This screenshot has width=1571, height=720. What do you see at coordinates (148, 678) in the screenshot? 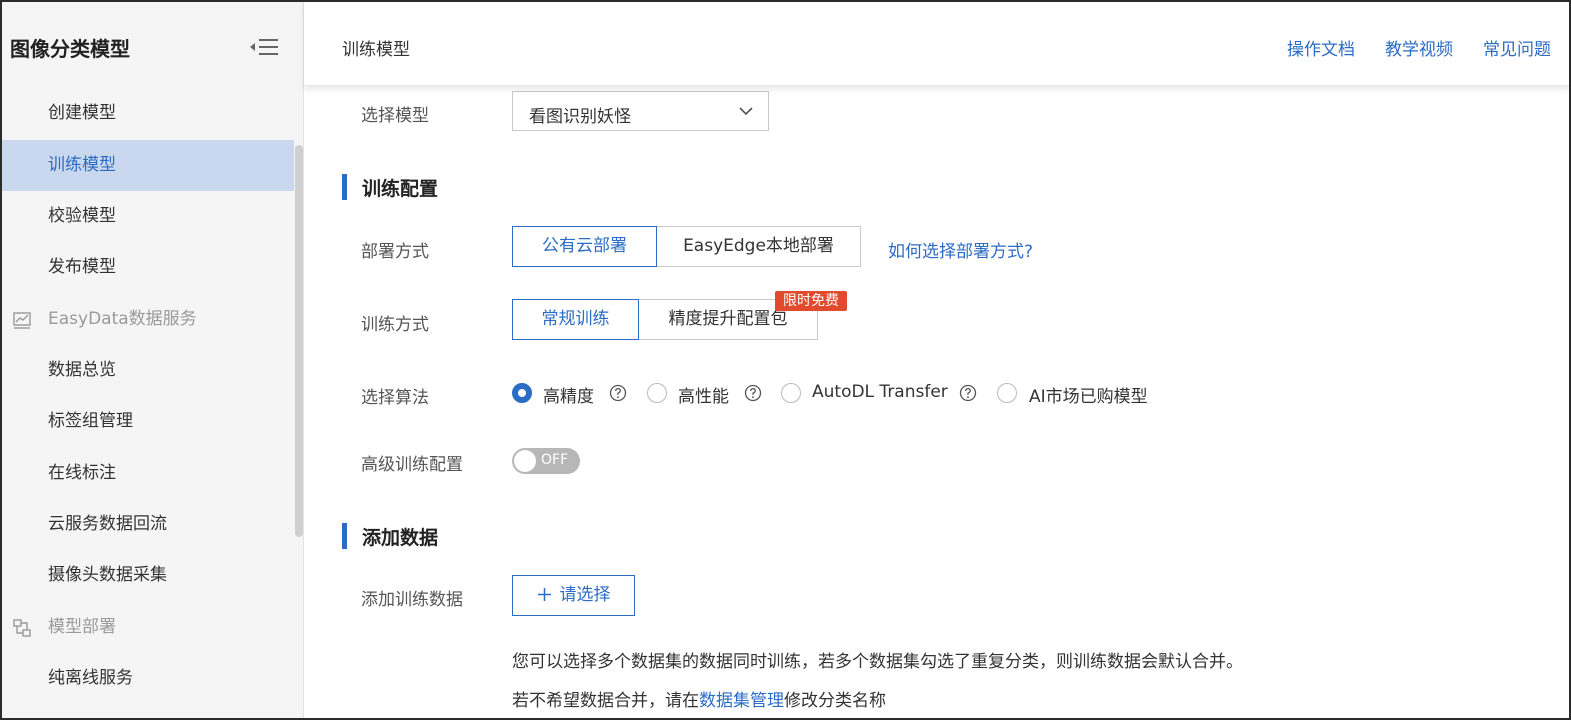
I see `sidebar-item-offline-service: 纯离线服务` at bounding box center [148, 678].